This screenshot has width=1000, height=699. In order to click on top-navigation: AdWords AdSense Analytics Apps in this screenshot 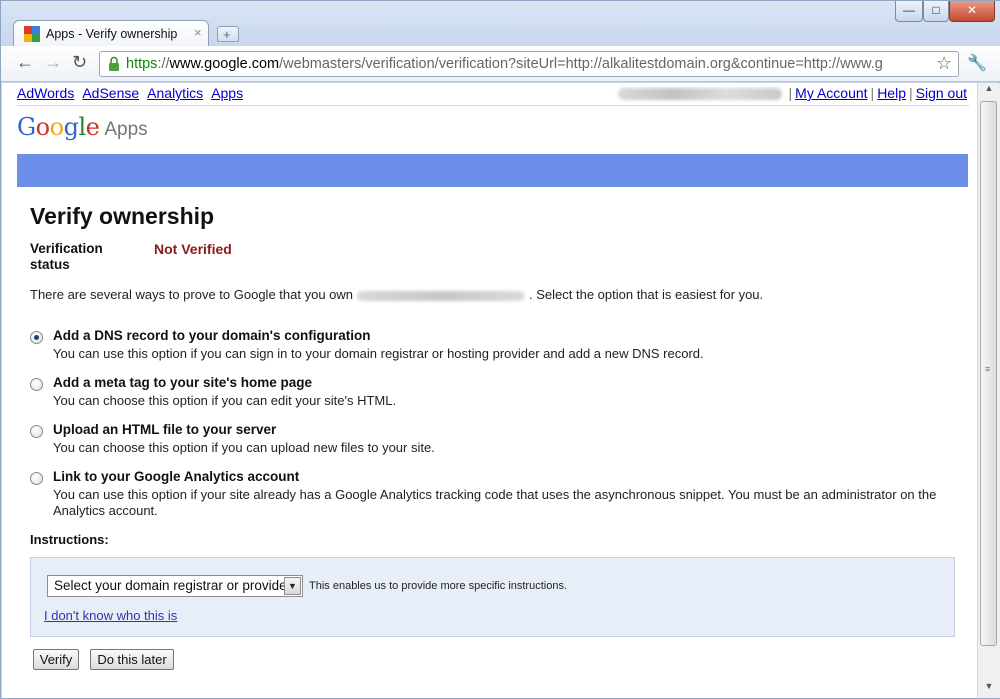, I will do `click(134, 93)`.